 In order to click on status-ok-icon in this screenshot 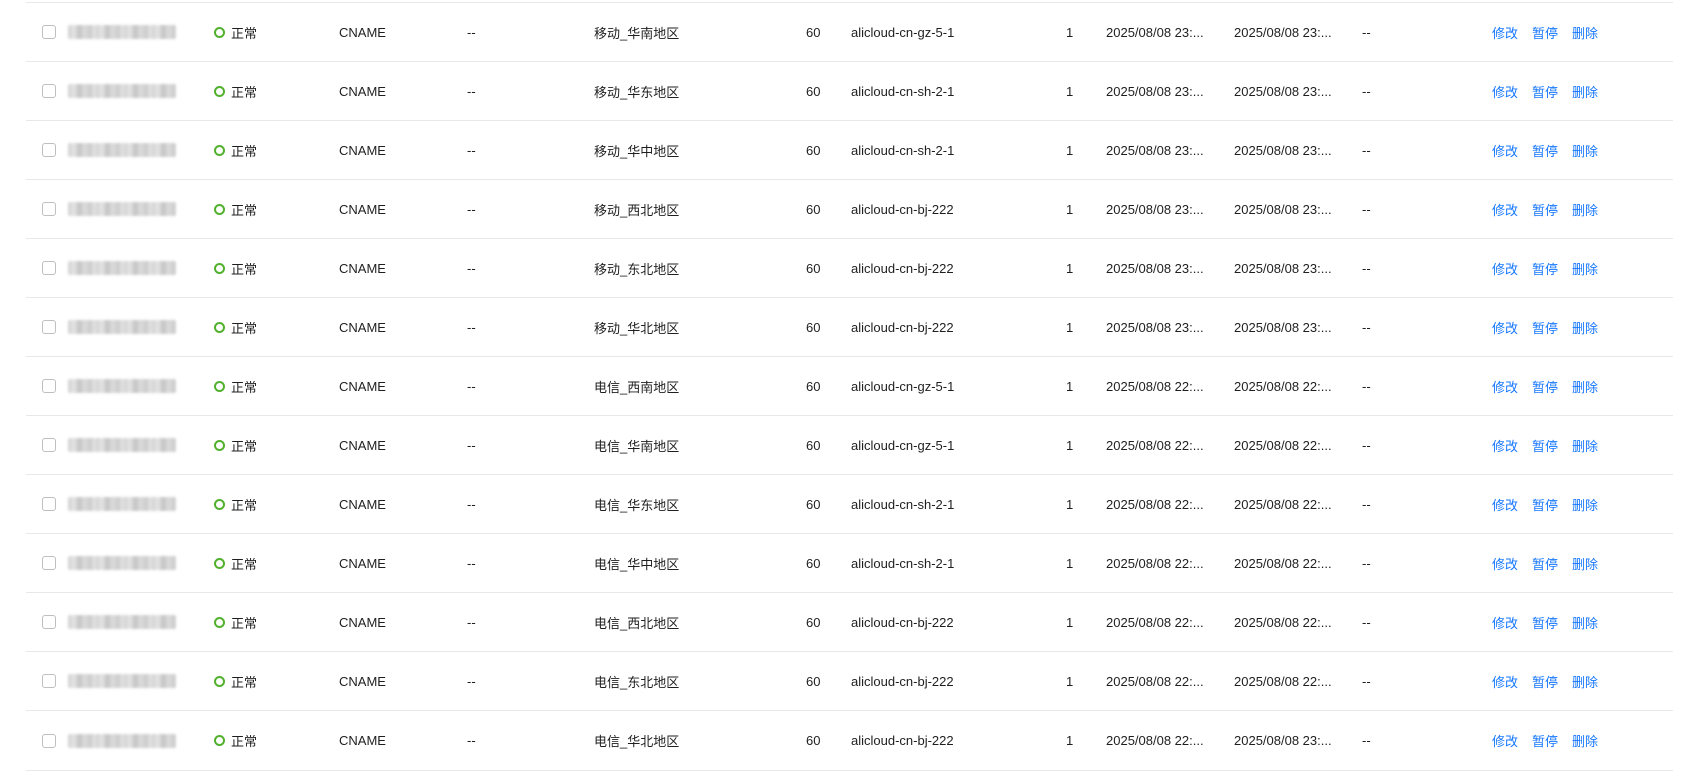, I will do `click(219, 504)`.